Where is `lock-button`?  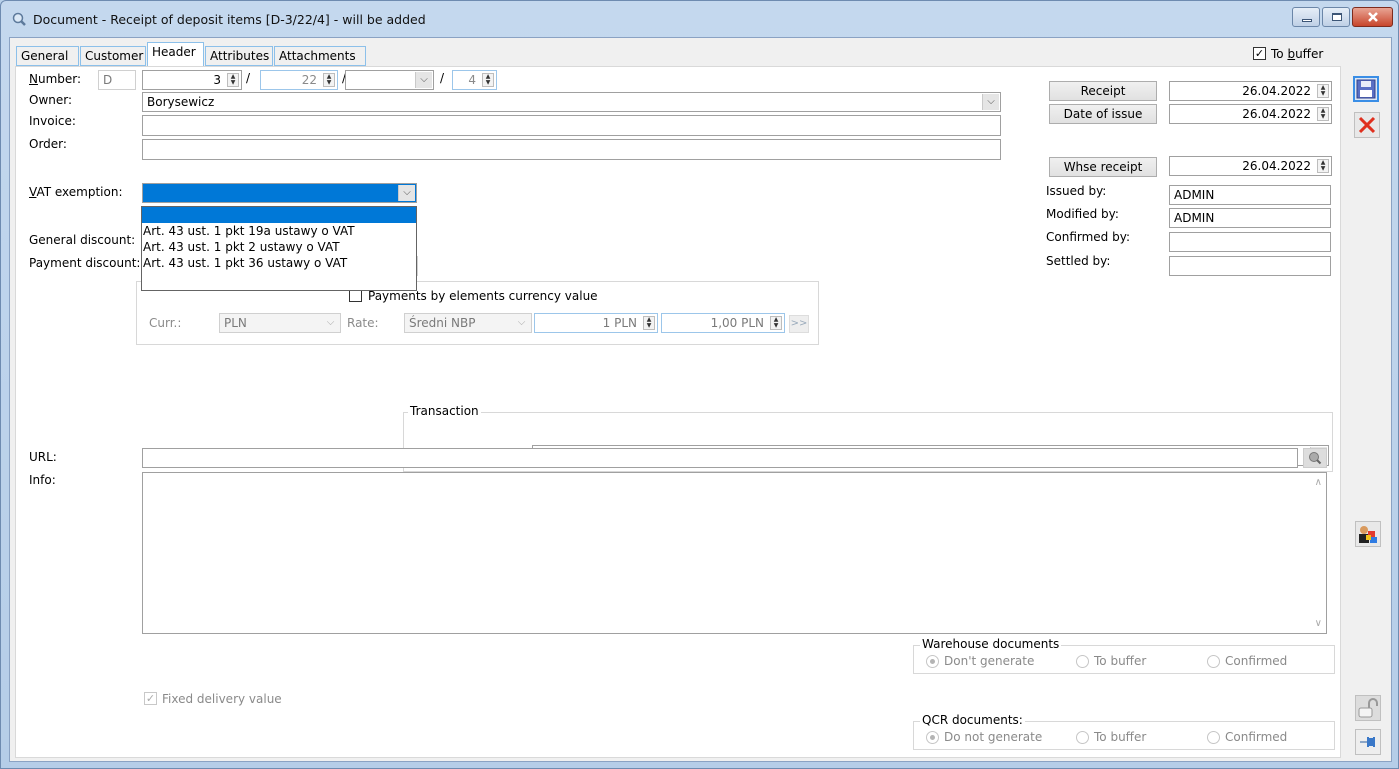 lock-button is located at coordinates (1368, 708).